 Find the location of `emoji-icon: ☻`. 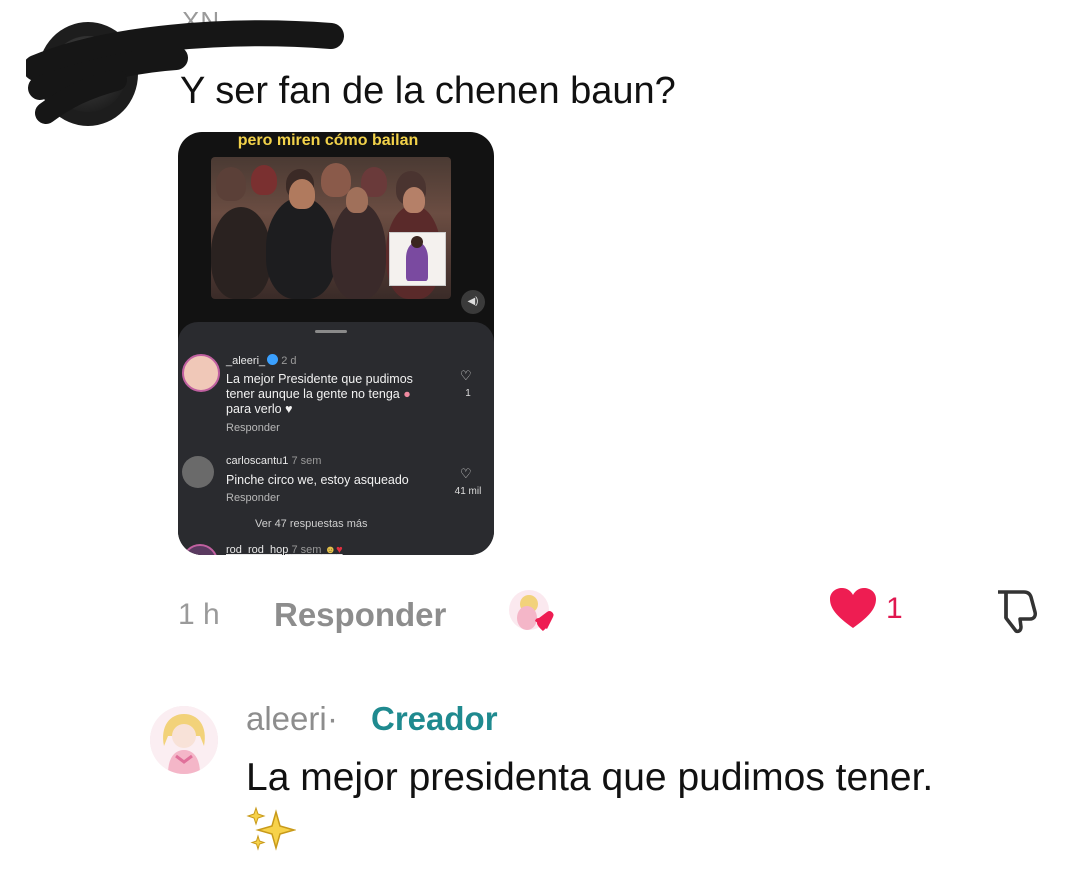

emoji-icon: ☻ is located at coordinates (330, 549).